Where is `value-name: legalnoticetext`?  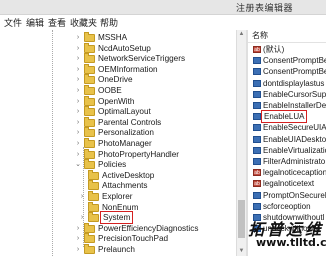
value-name: legalnoticetext is located at coordinates (289, 184).